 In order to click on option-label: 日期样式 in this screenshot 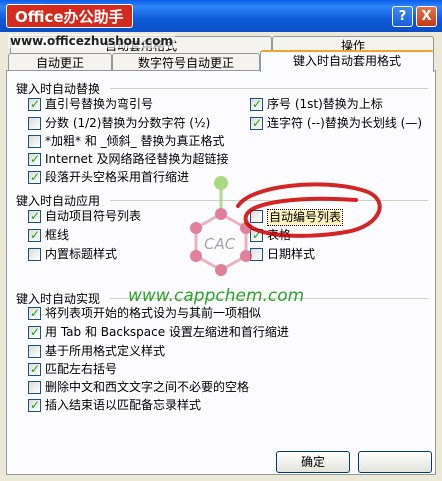, I will do `click(291, 254)`.